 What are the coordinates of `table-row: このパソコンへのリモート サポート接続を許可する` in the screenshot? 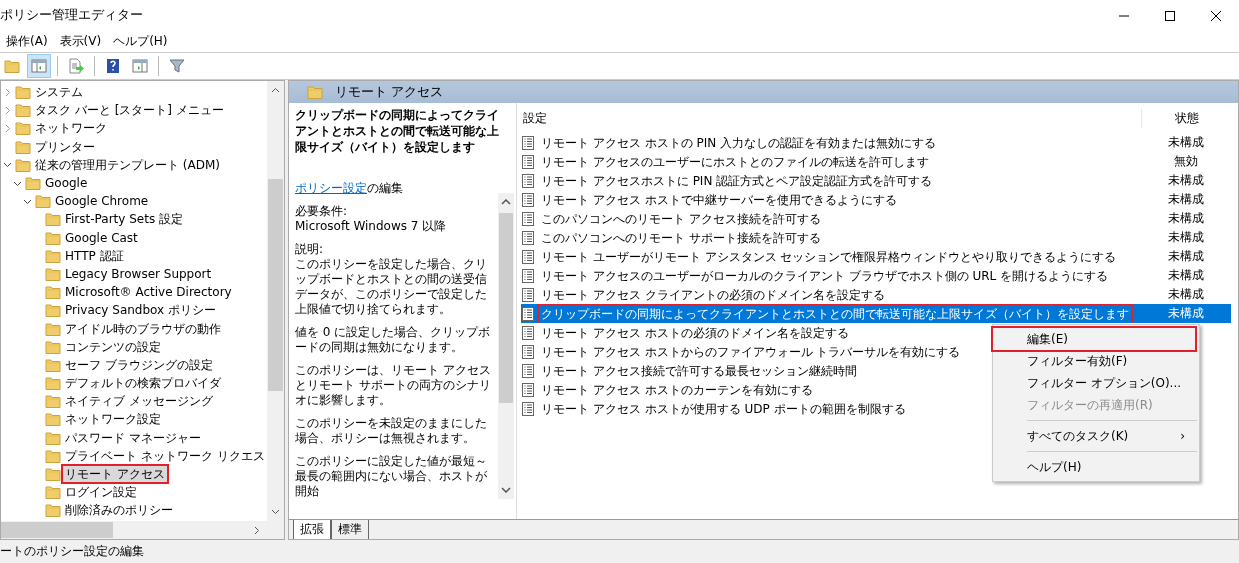 It's located at (672, 237).